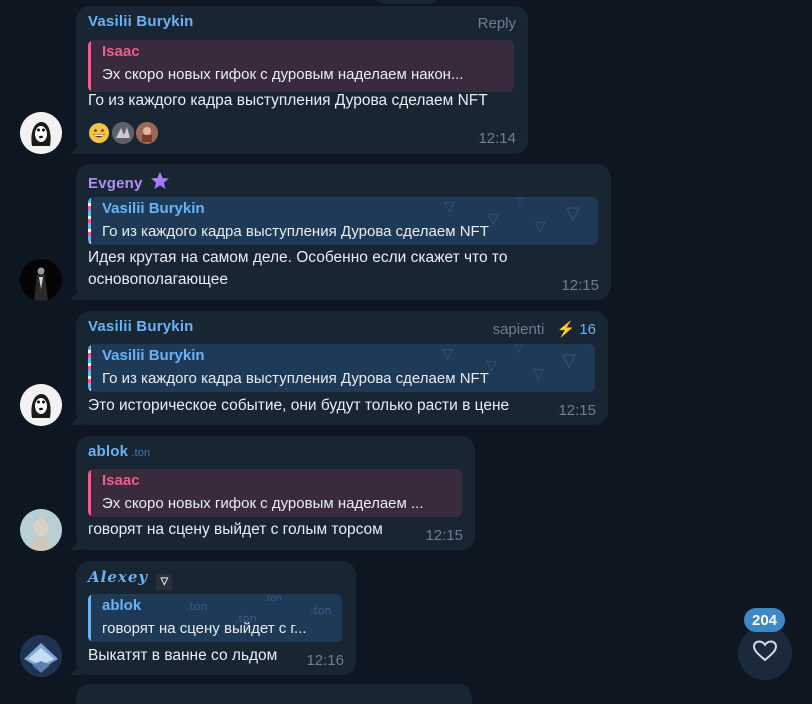  I want to click on message-author: ablok .ton, so click(119, 451).